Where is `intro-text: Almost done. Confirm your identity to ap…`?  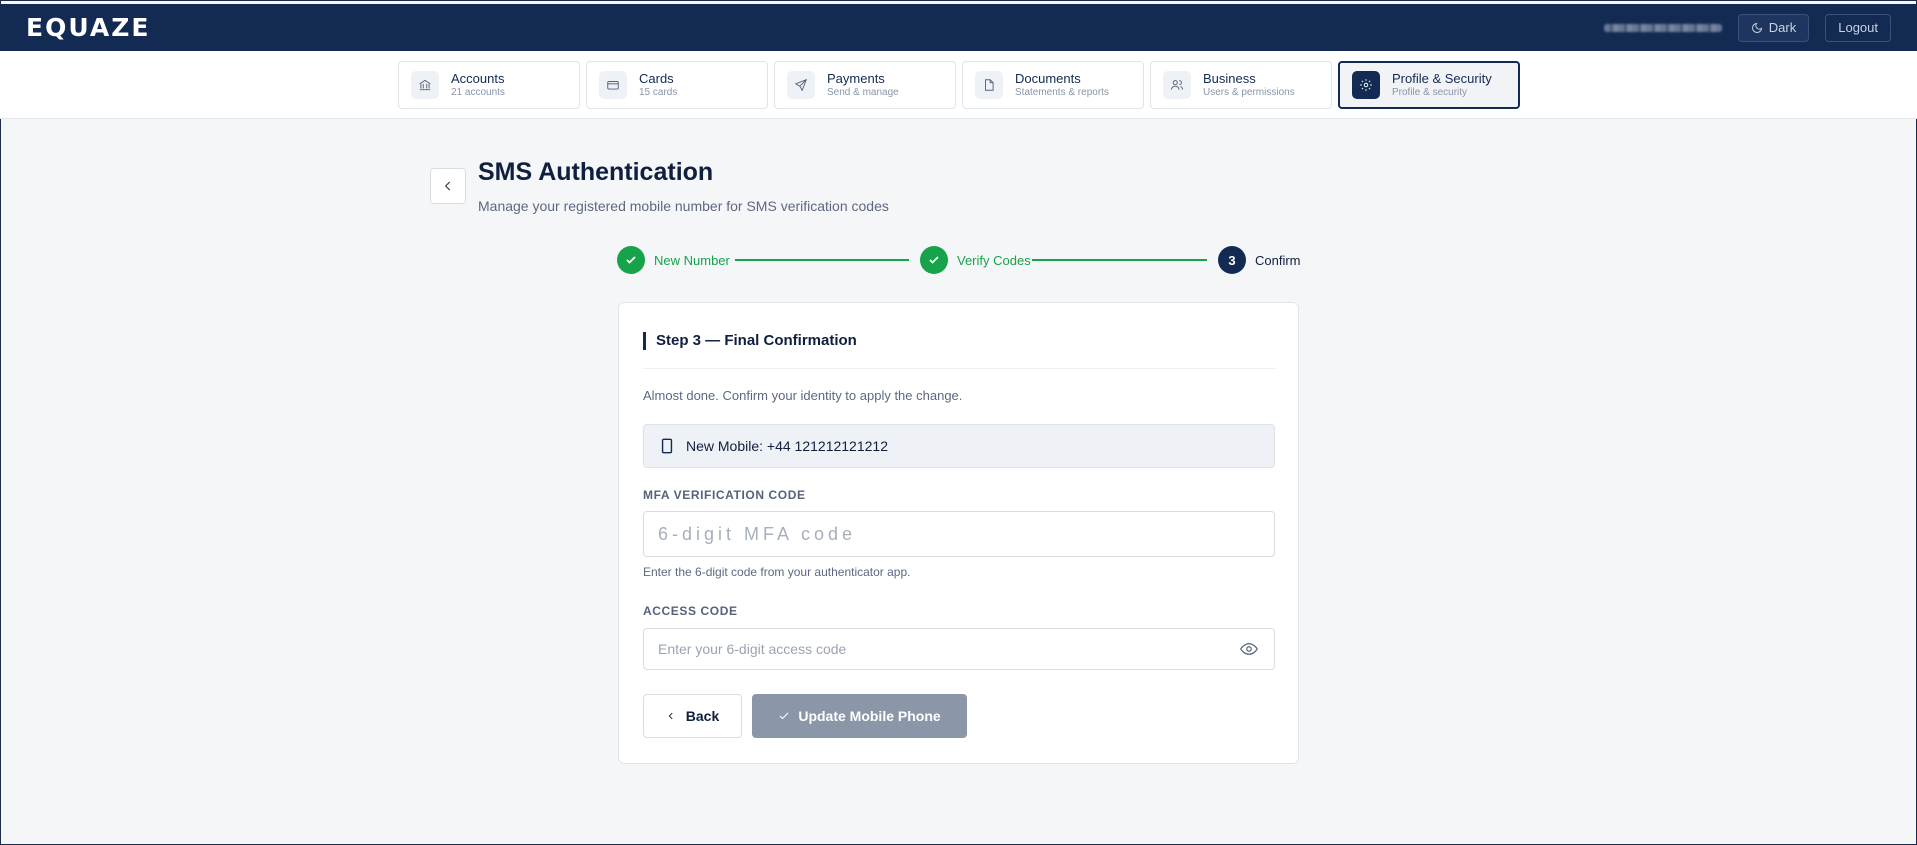
intro-text: Almost done. Confirm your identity to ap… is located at coordinates (803, 395).